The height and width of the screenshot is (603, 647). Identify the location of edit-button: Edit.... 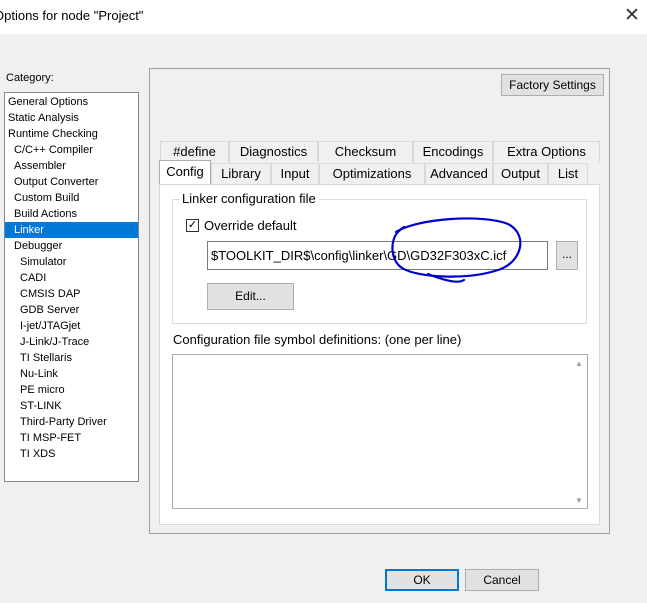
(250, 296).